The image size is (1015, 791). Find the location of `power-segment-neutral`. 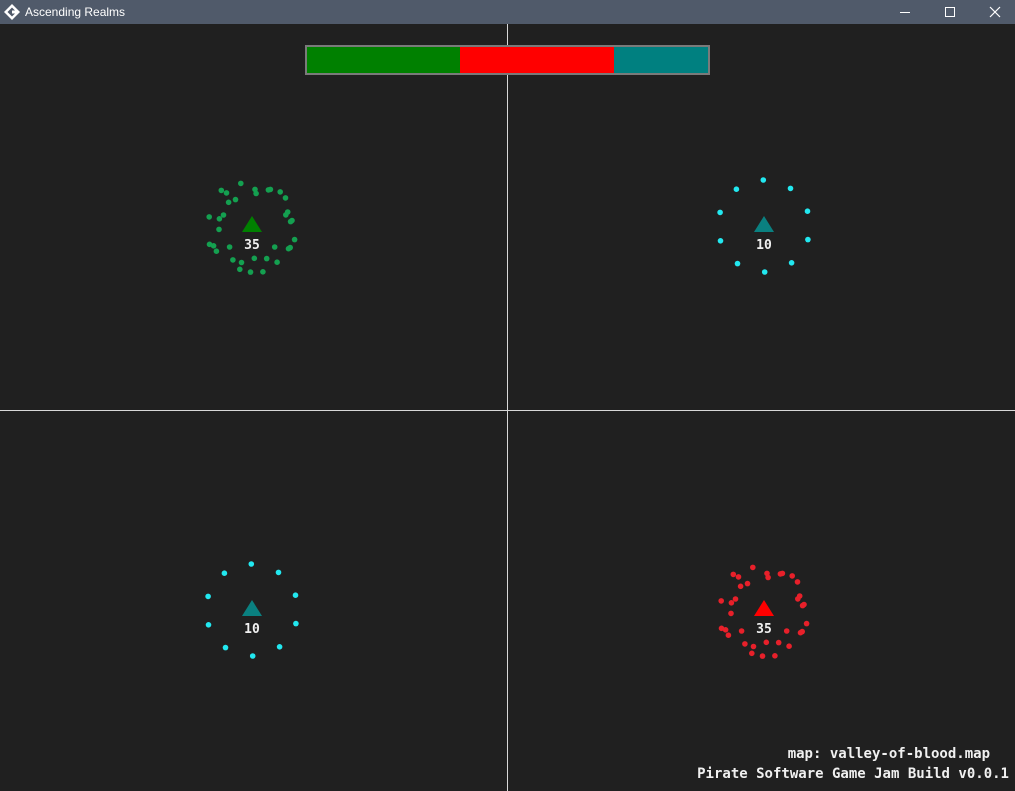

power-segment-neutral is located at coordinates (660, 60).